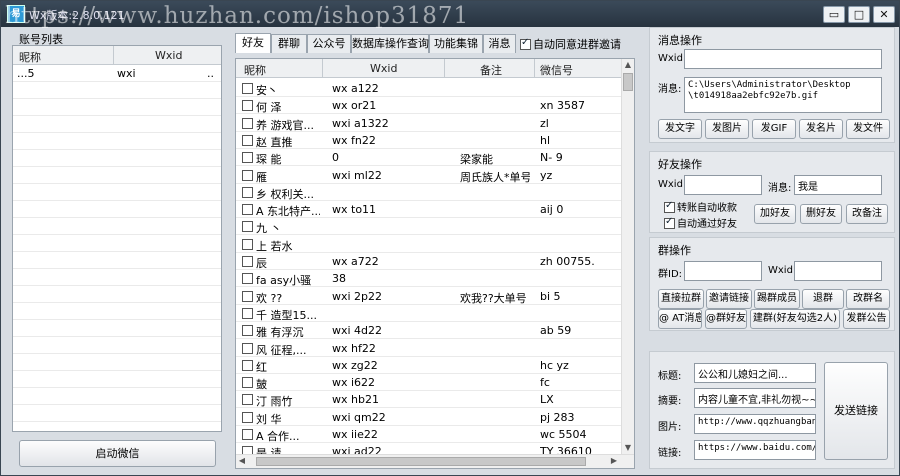  I want to click on auto-accept-box, so click(669, 222).